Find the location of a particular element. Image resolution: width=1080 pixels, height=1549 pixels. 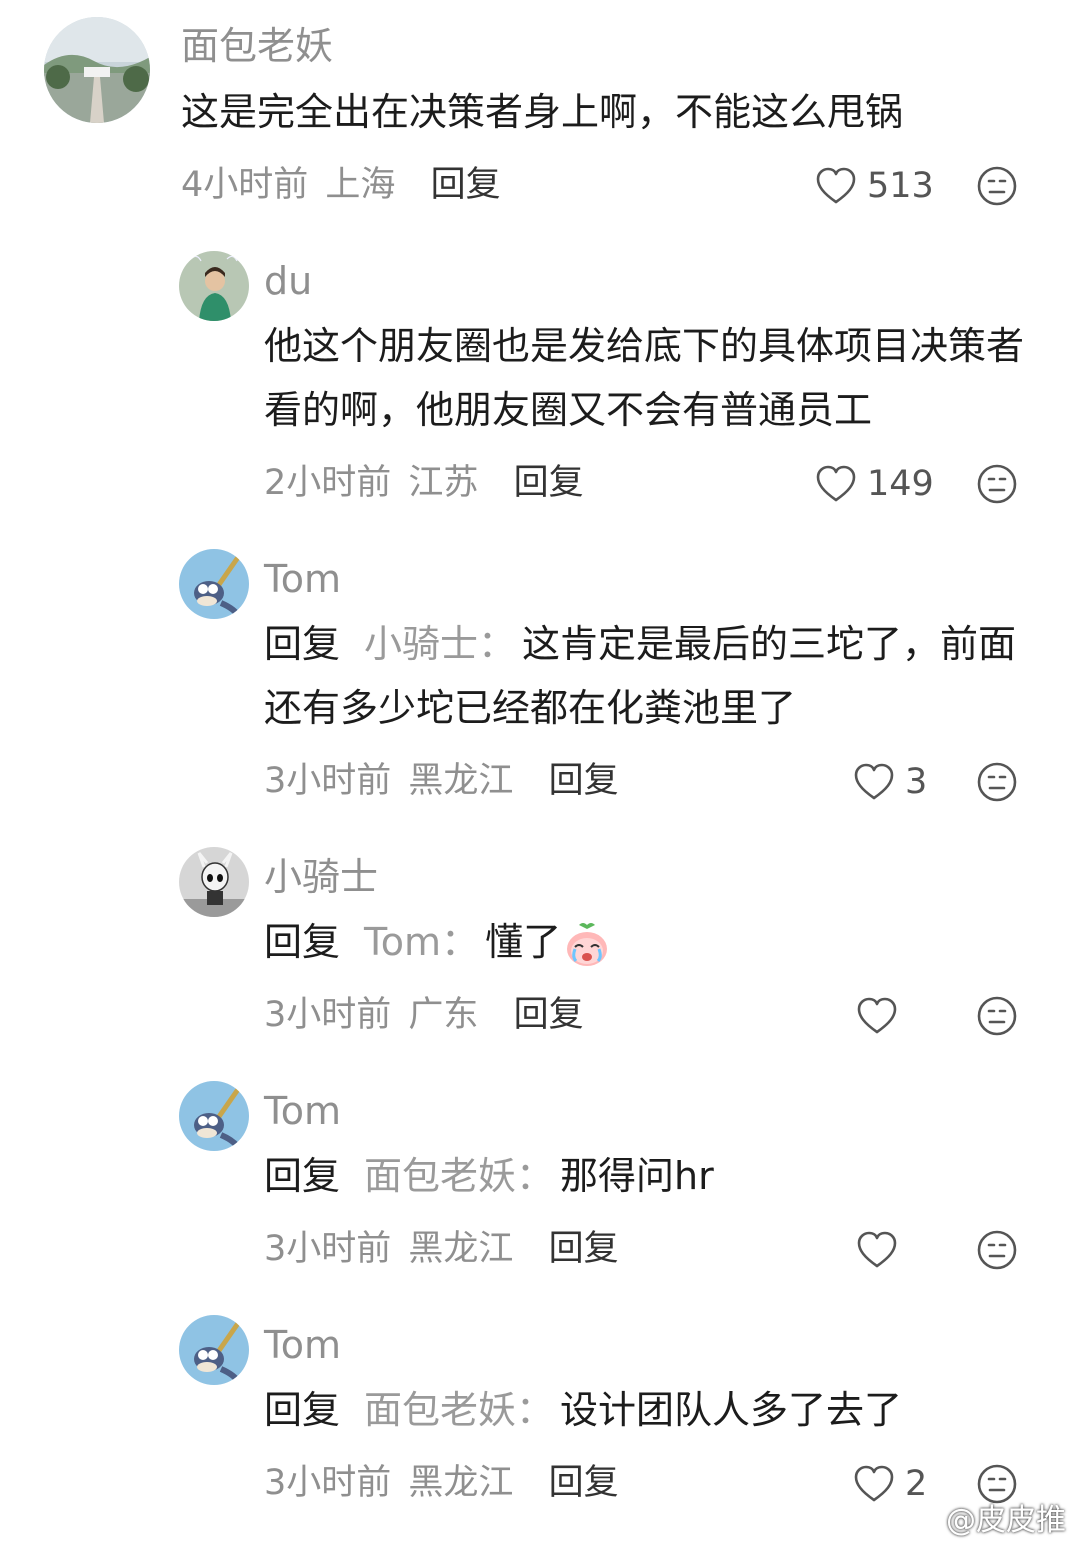

comment-location: 江苏 is located at coordinates (443, 483).